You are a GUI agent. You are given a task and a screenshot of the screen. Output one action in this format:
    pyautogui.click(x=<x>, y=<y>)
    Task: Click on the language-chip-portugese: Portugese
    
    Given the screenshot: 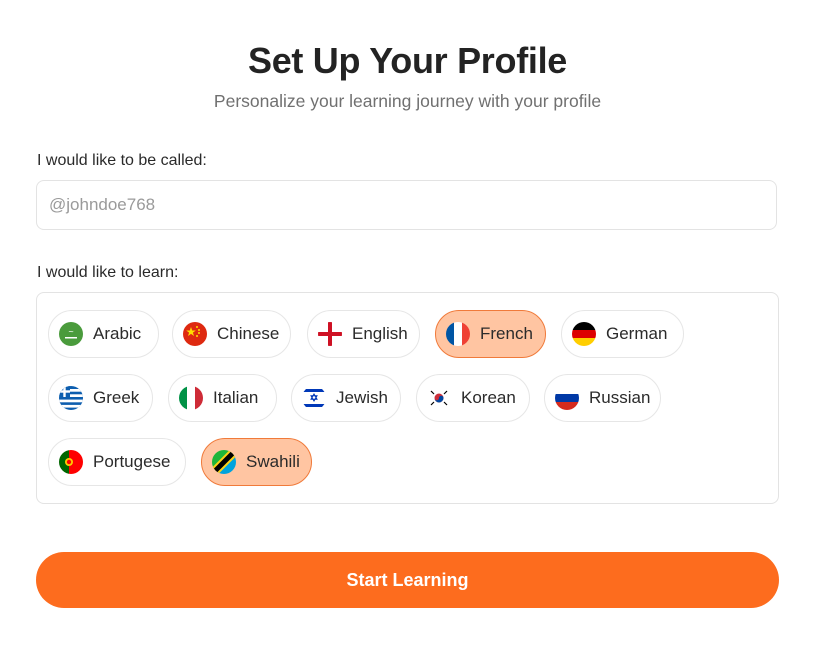 What is the action you would take?
    pyautogui.click(x=117, y=462)
    